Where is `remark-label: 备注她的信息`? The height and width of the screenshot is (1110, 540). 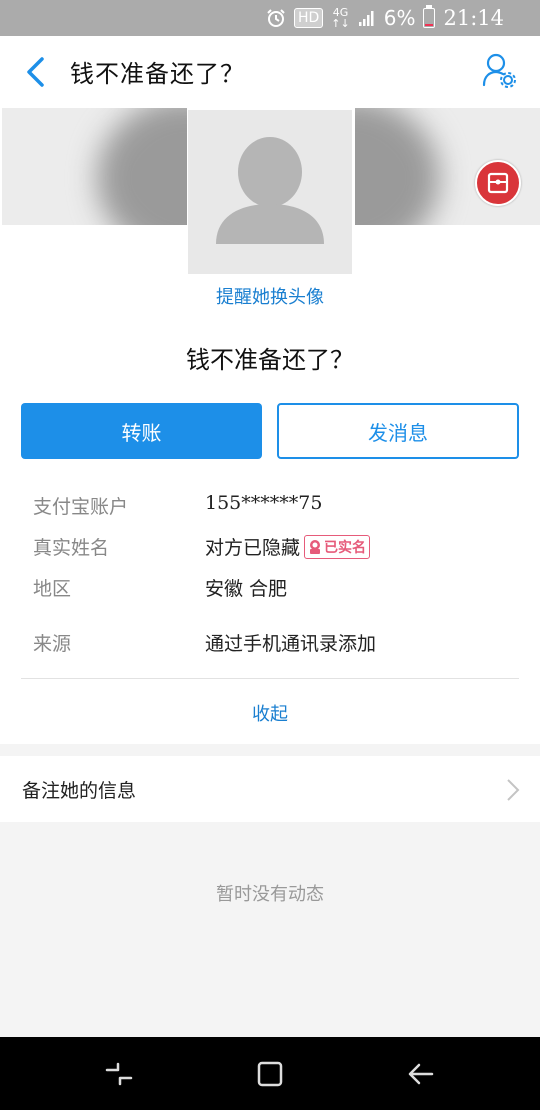 remark-label: 备注她的信息 is located at coordinates (79, 791).